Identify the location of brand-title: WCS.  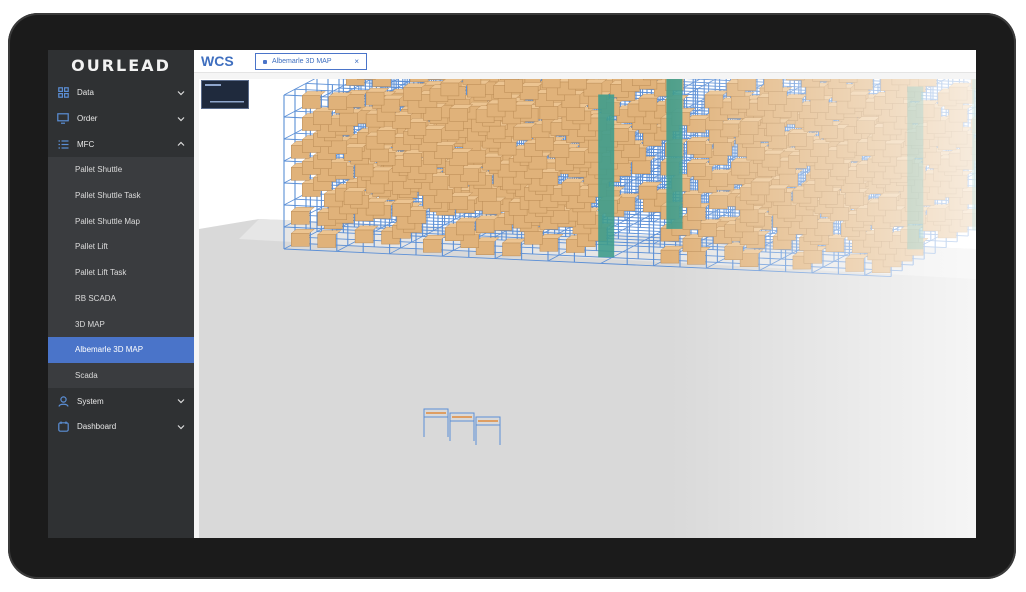
(217, 61).